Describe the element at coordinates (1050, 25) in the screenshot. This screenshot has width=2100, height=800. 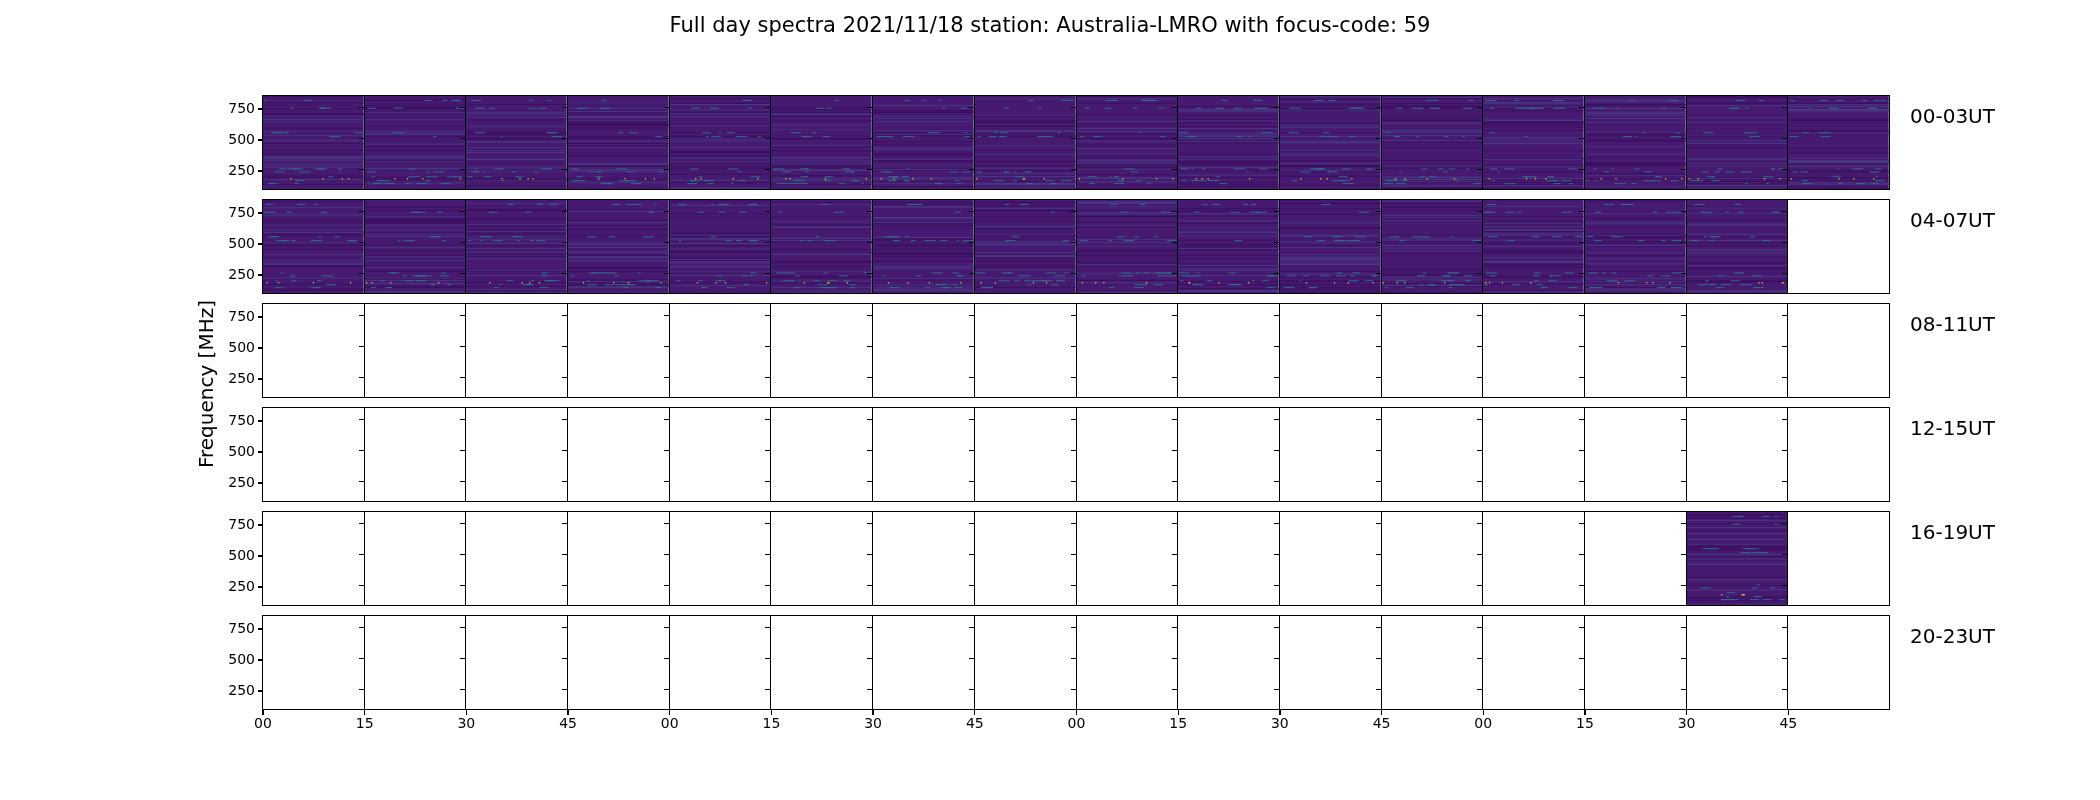
I see `chart-title: Full day spectra 2021/11/18 station: Australia-LMRO with focus-code: 59` at that location.